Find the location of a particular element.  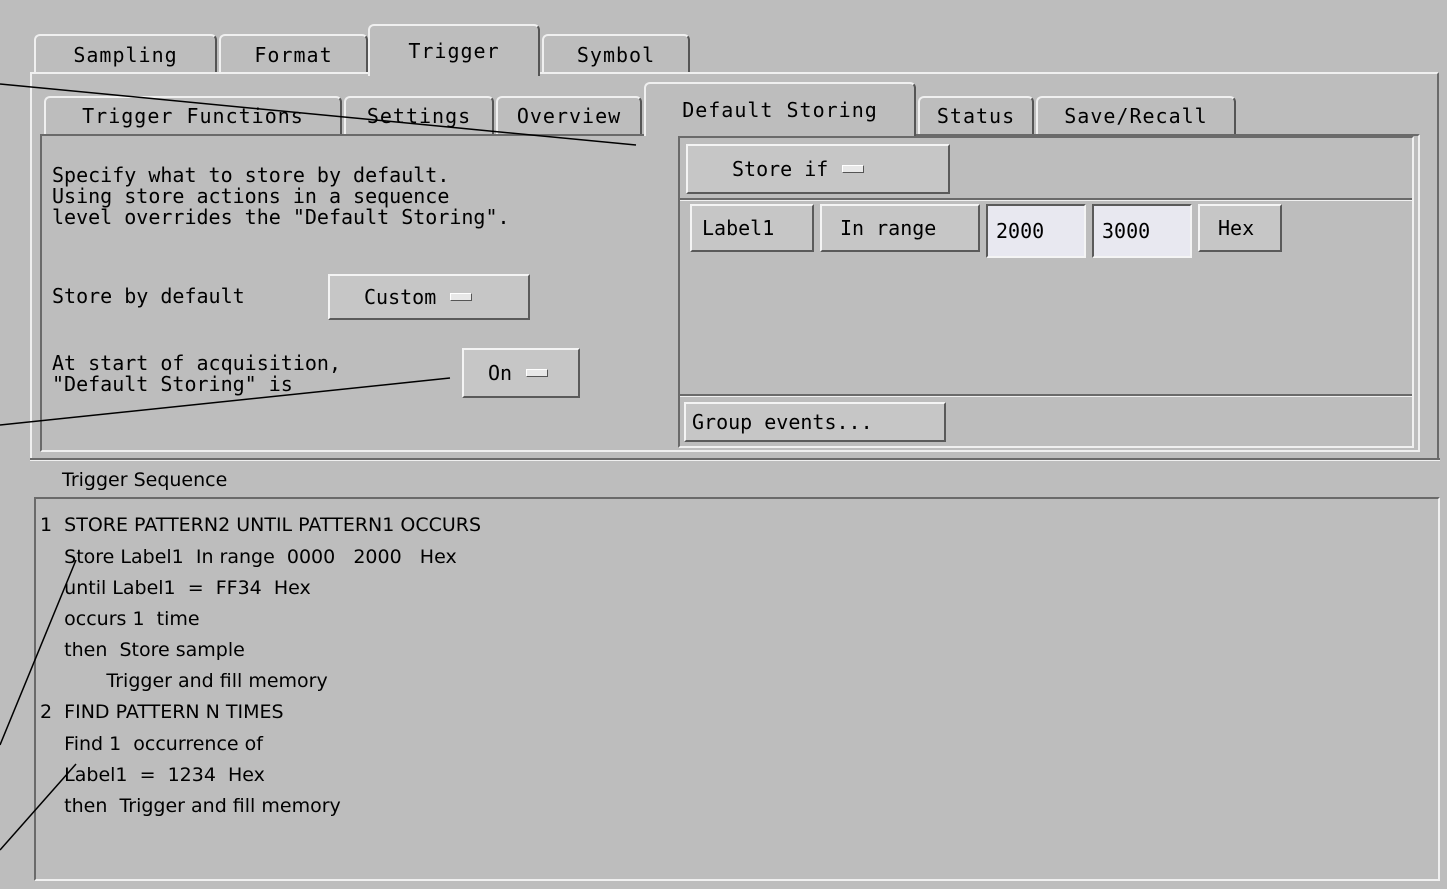

range-from-field: 2000 is located at coordinates (1036, 231).